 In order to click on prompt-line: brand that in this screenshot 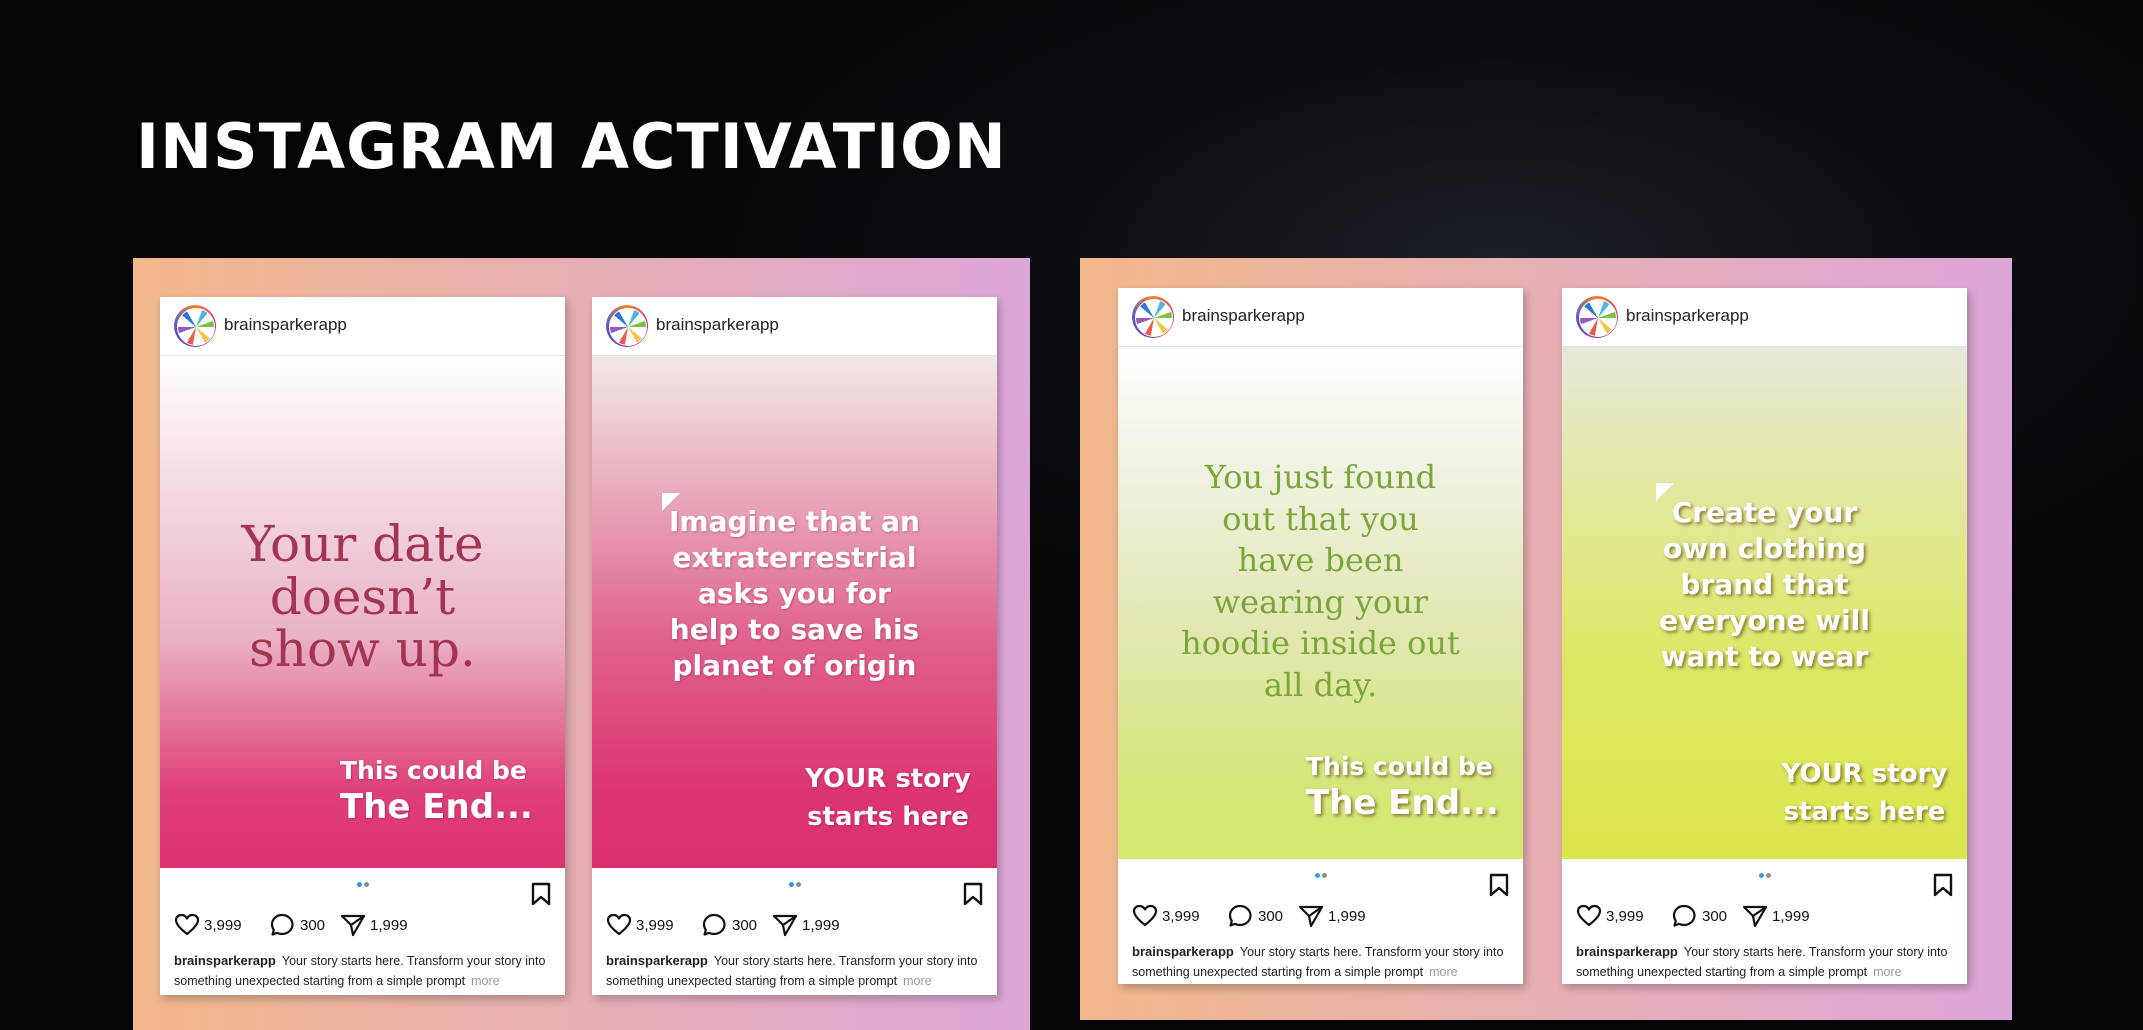, I will do `click(1764, 584)`.